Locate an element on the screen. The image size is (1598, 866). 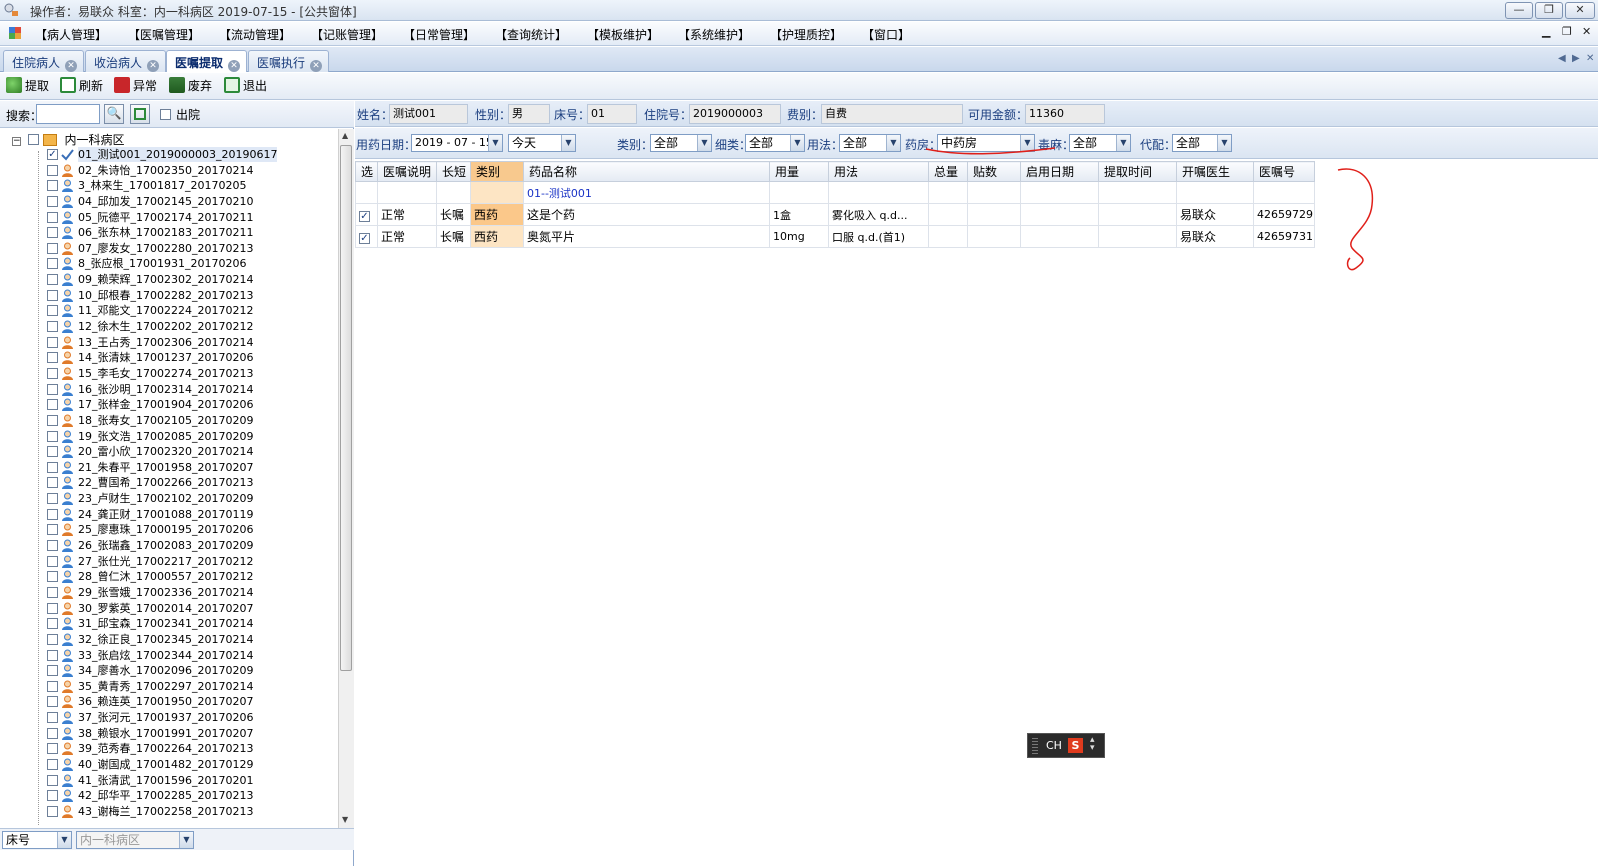
list-item: ✓ 01_测试001_2019000003_20190617 is located at coordinates (169, 155).